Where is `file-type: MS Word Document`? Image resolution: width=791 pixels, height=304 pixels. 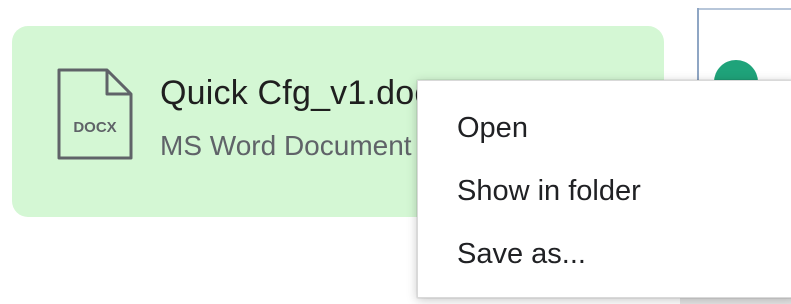 file-type: MS Word Document is located at coordinates (286, 145).